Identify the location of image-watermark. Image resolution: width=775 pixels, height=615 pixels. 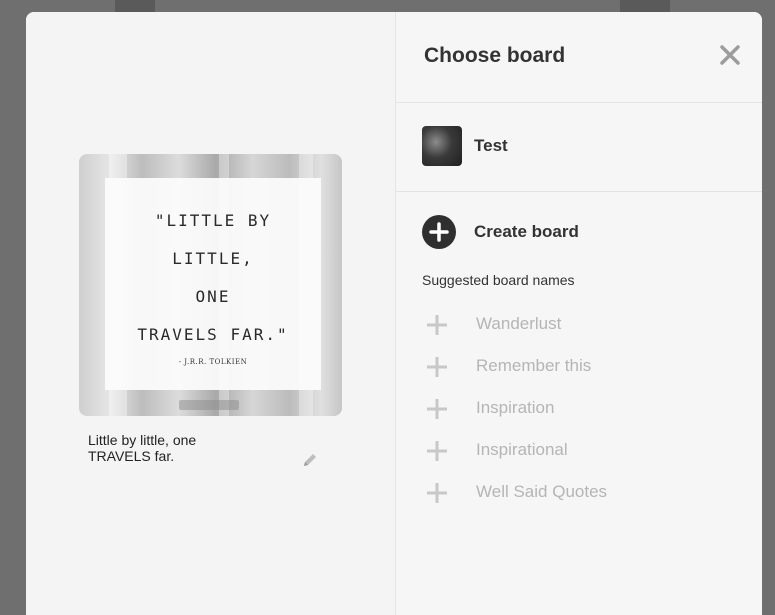
(209, 405).